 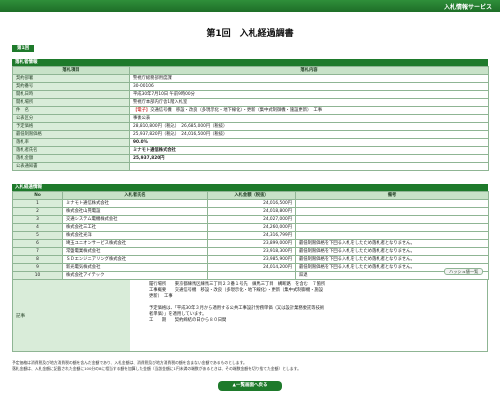 What do you see at coordinates (71, 315) in the screenshot?
I see `remarks-label: 記事` at bounding box center [71, 315].